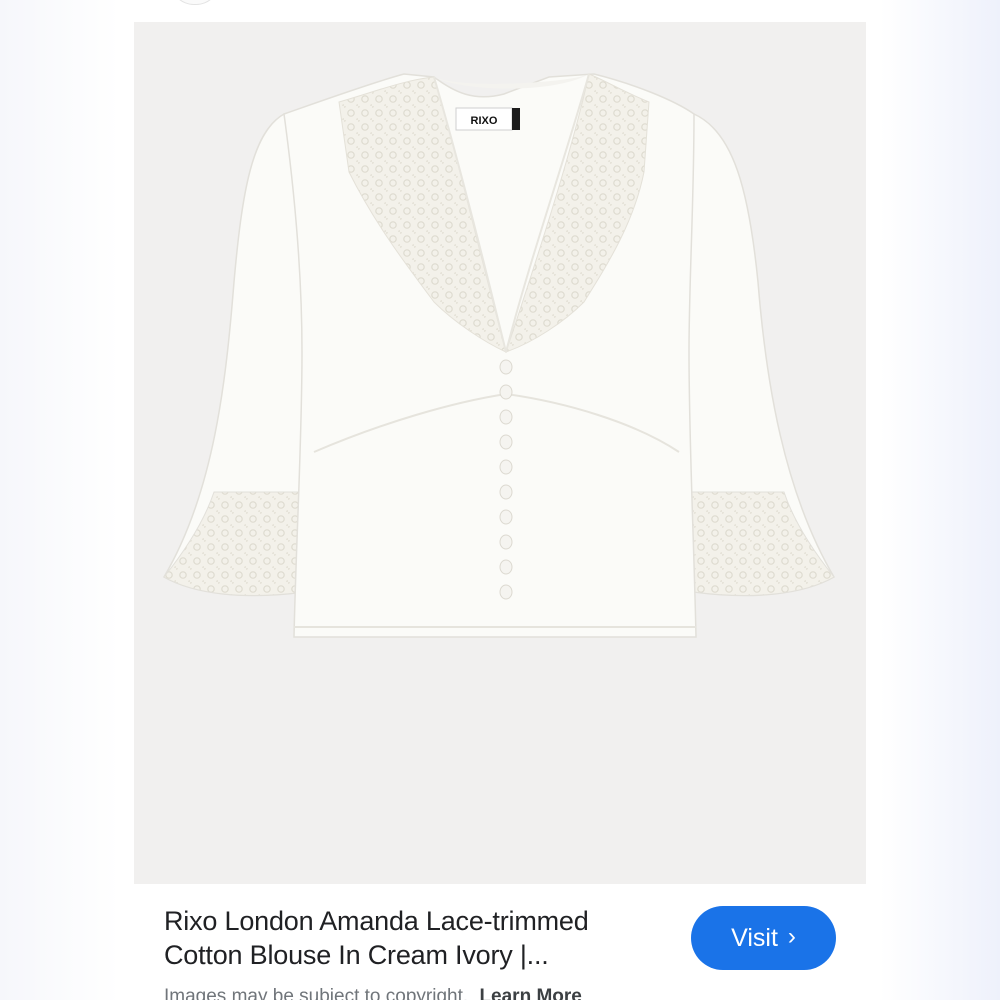  What do you see at coordinates (484, 121) in the screenshot?
I see `brand-tag-text: RIXO` at bounding box center [484, 121].